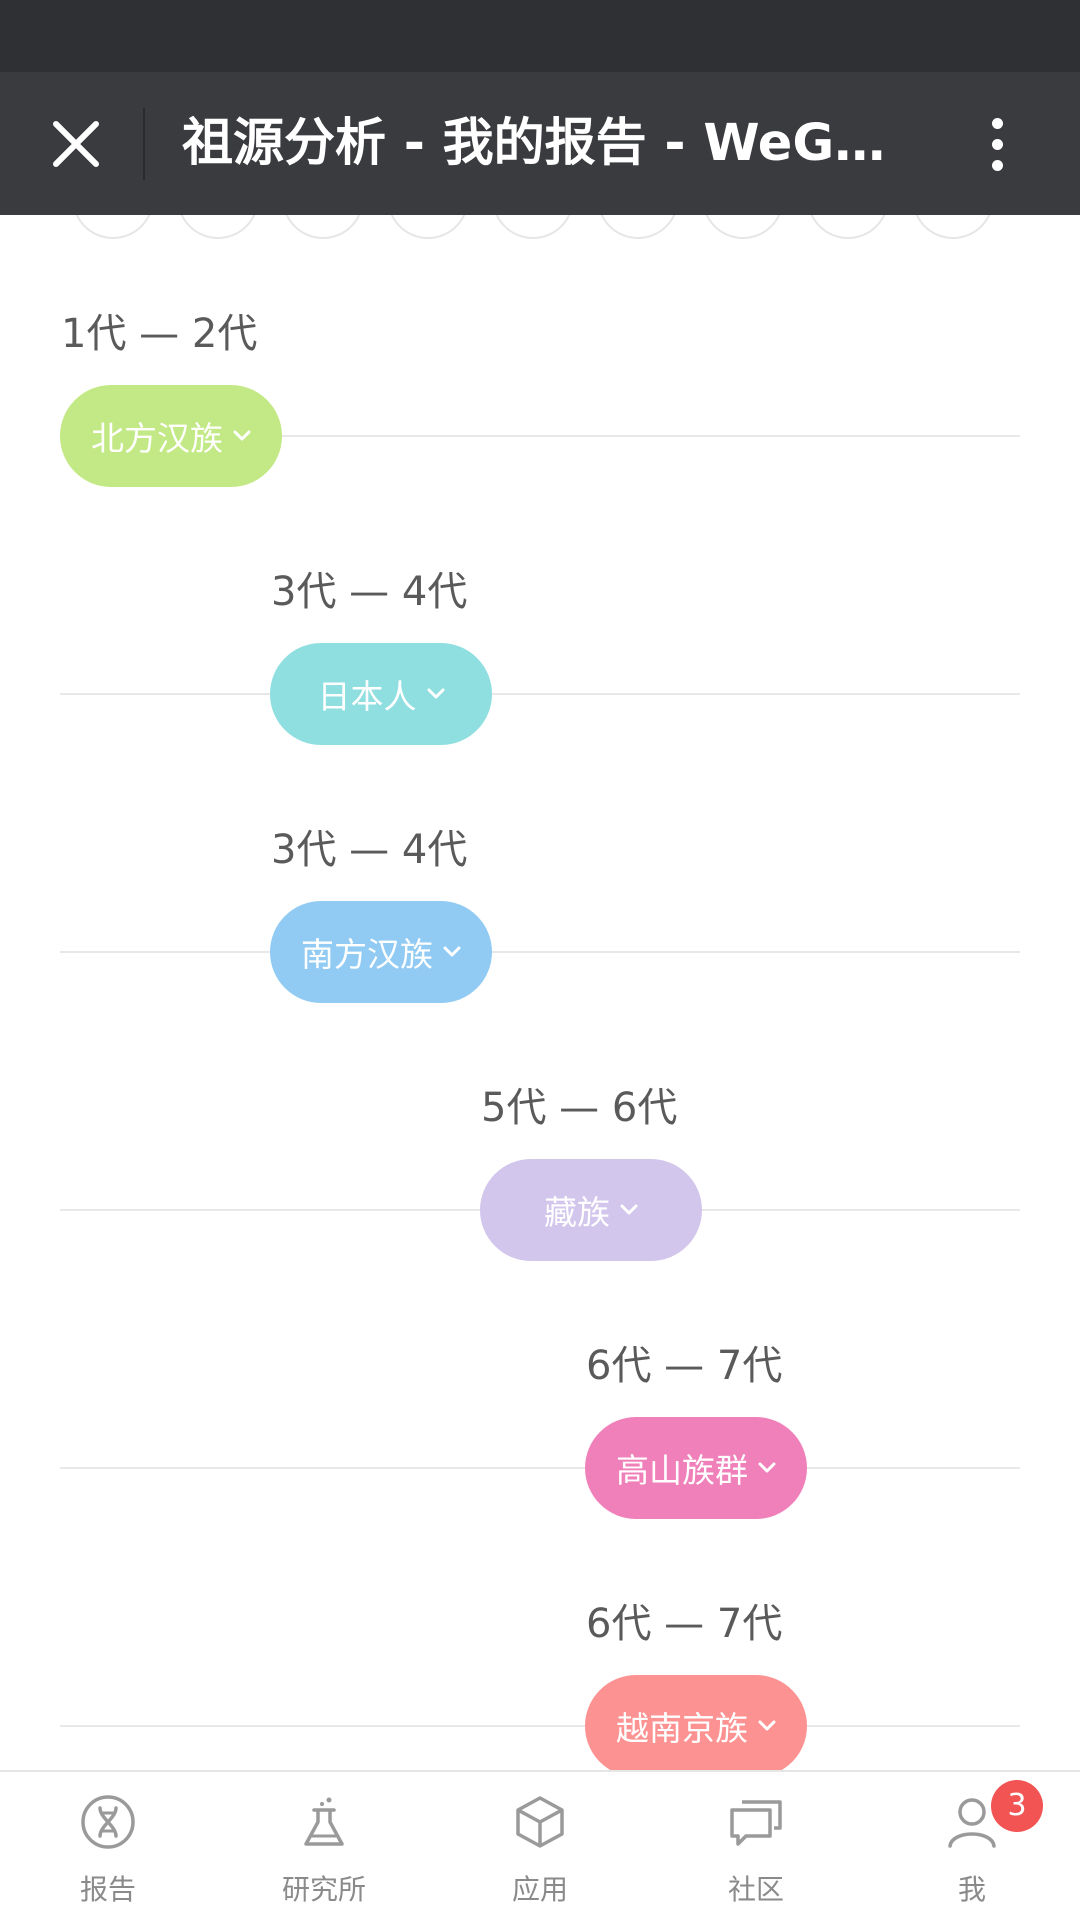  What do you see at coordinates (972, 1846) in the screenshot?
I see `tab-me: 3 我` at bounding box center [972, 1846].